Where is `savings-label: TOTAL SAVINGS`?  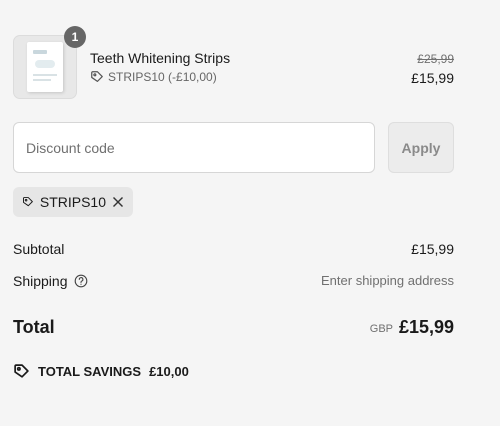 savings-label: TOTAL SAVINGS is located at coordinates (90, 371).